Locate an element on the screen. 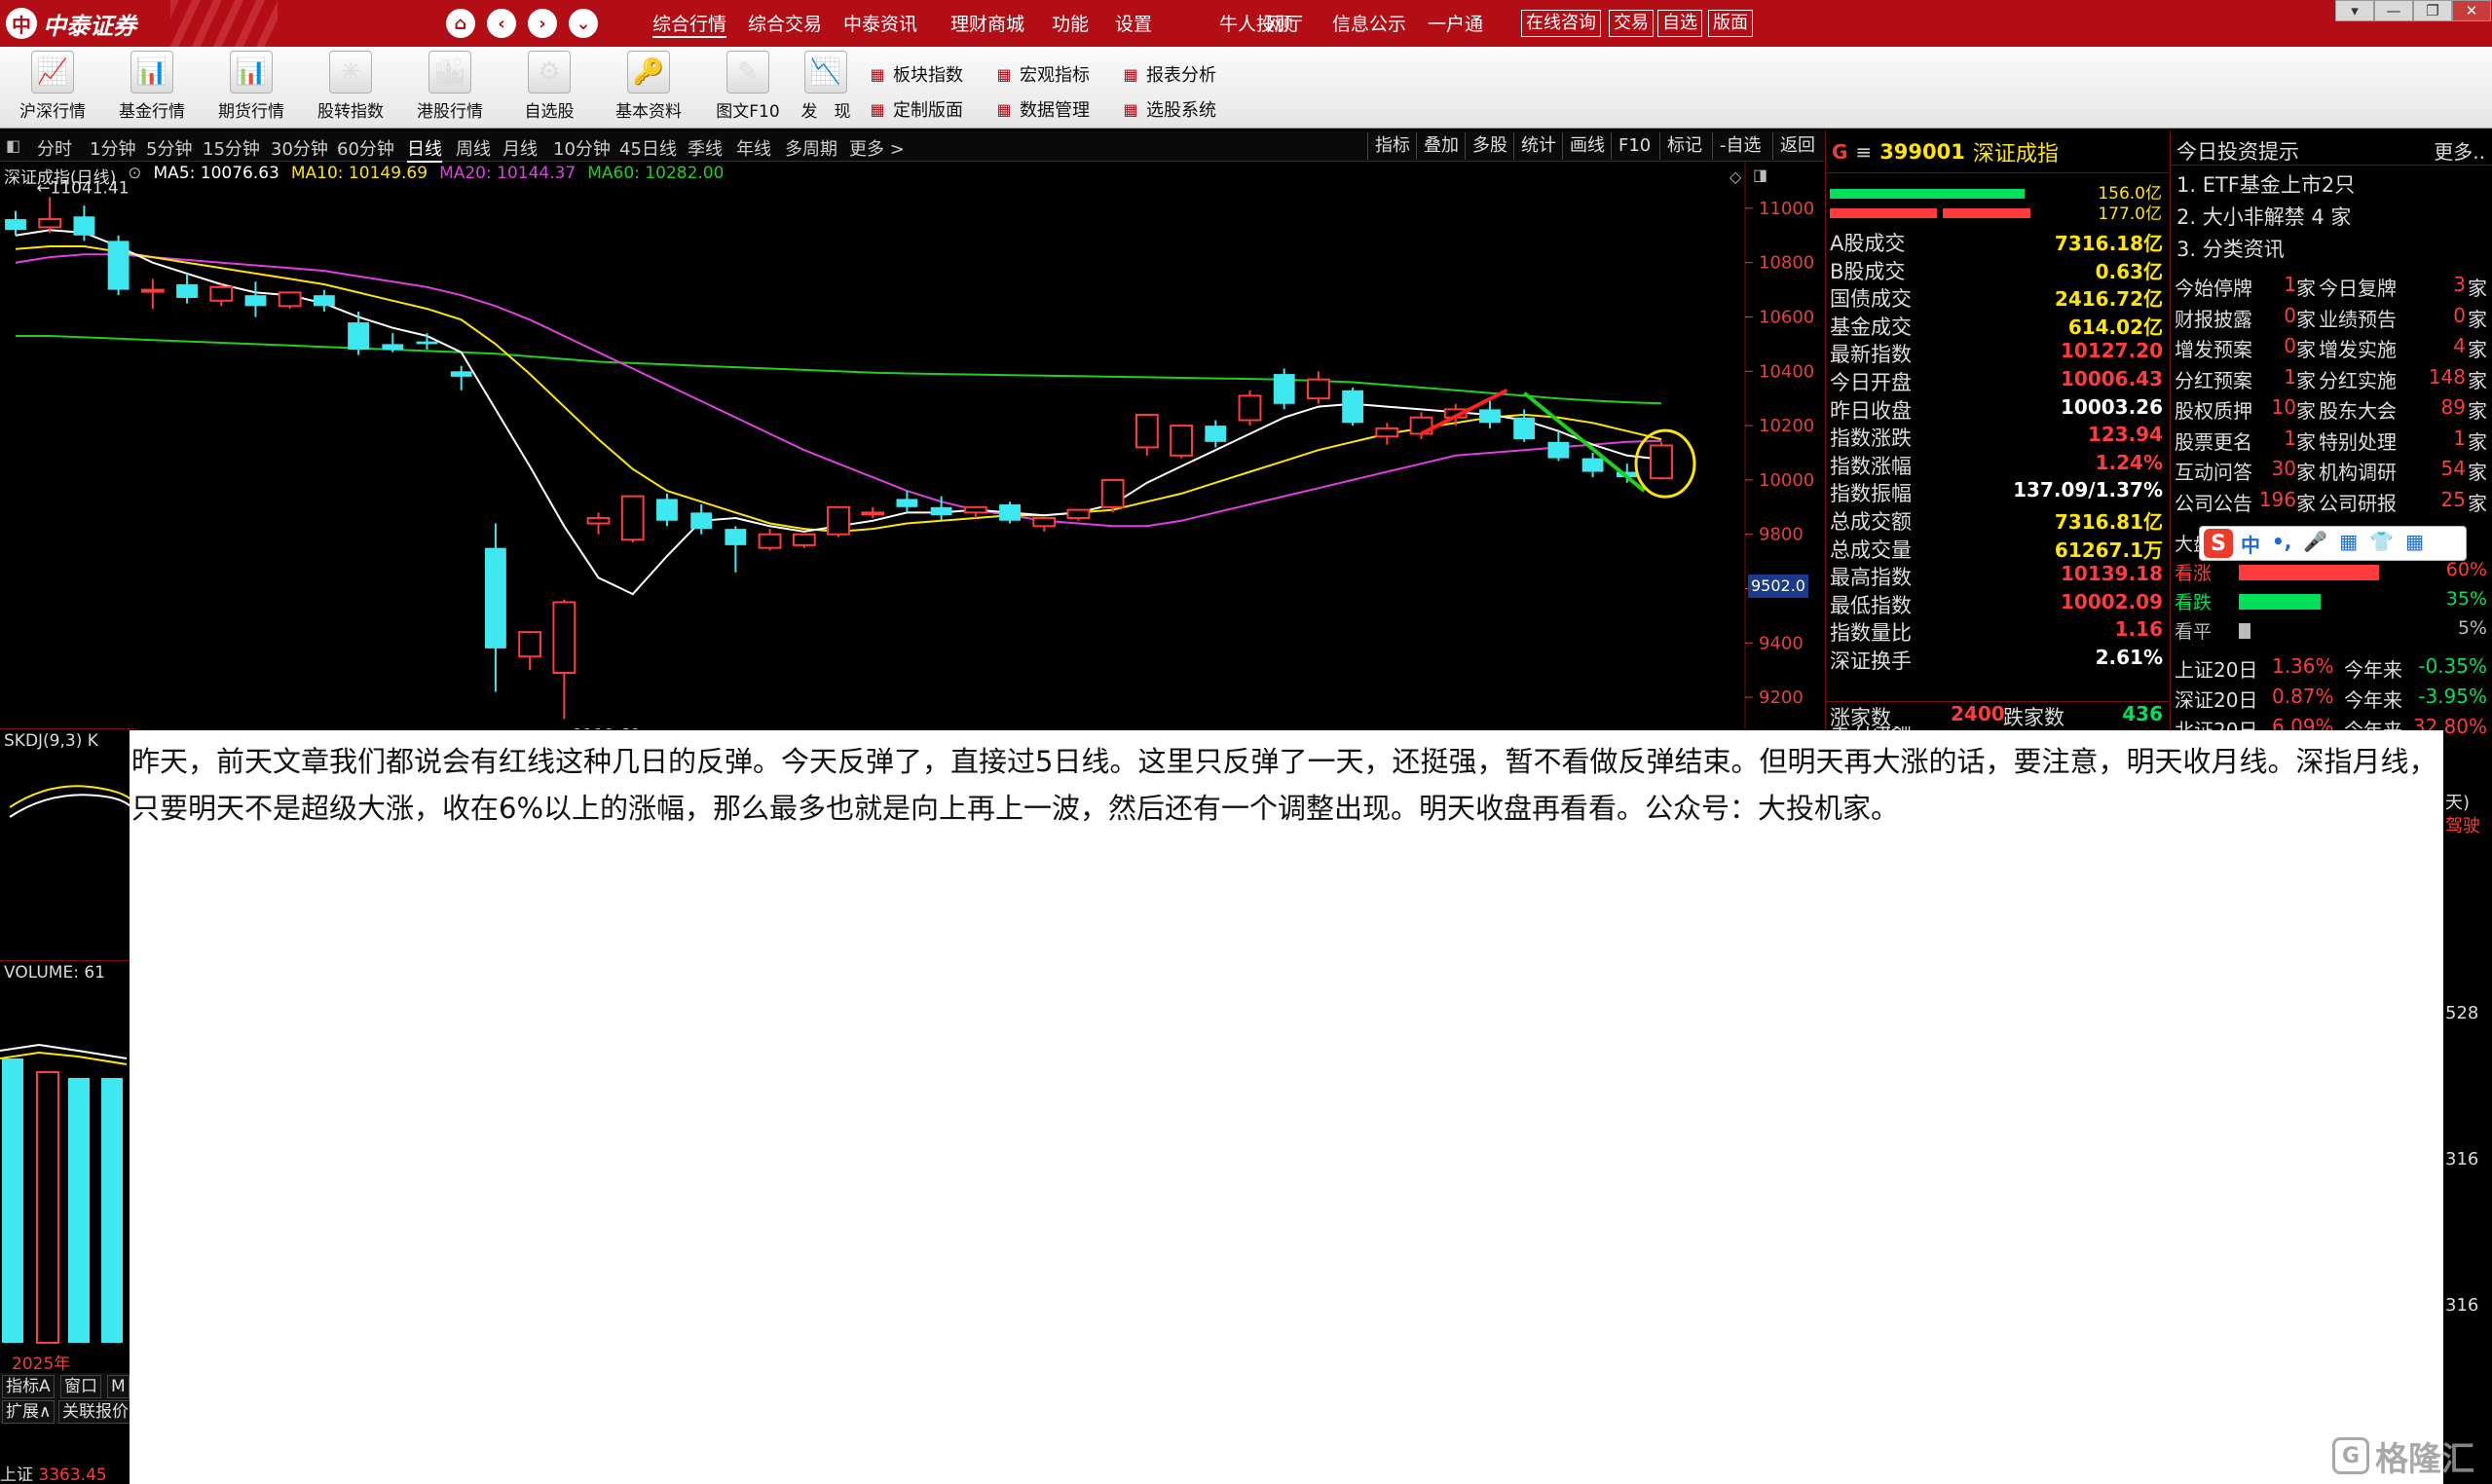 The image size is (2492, 1484). news-stat-row: 增发预案 0 家增发实施 4 家 is located at coordinates (2331, 348).